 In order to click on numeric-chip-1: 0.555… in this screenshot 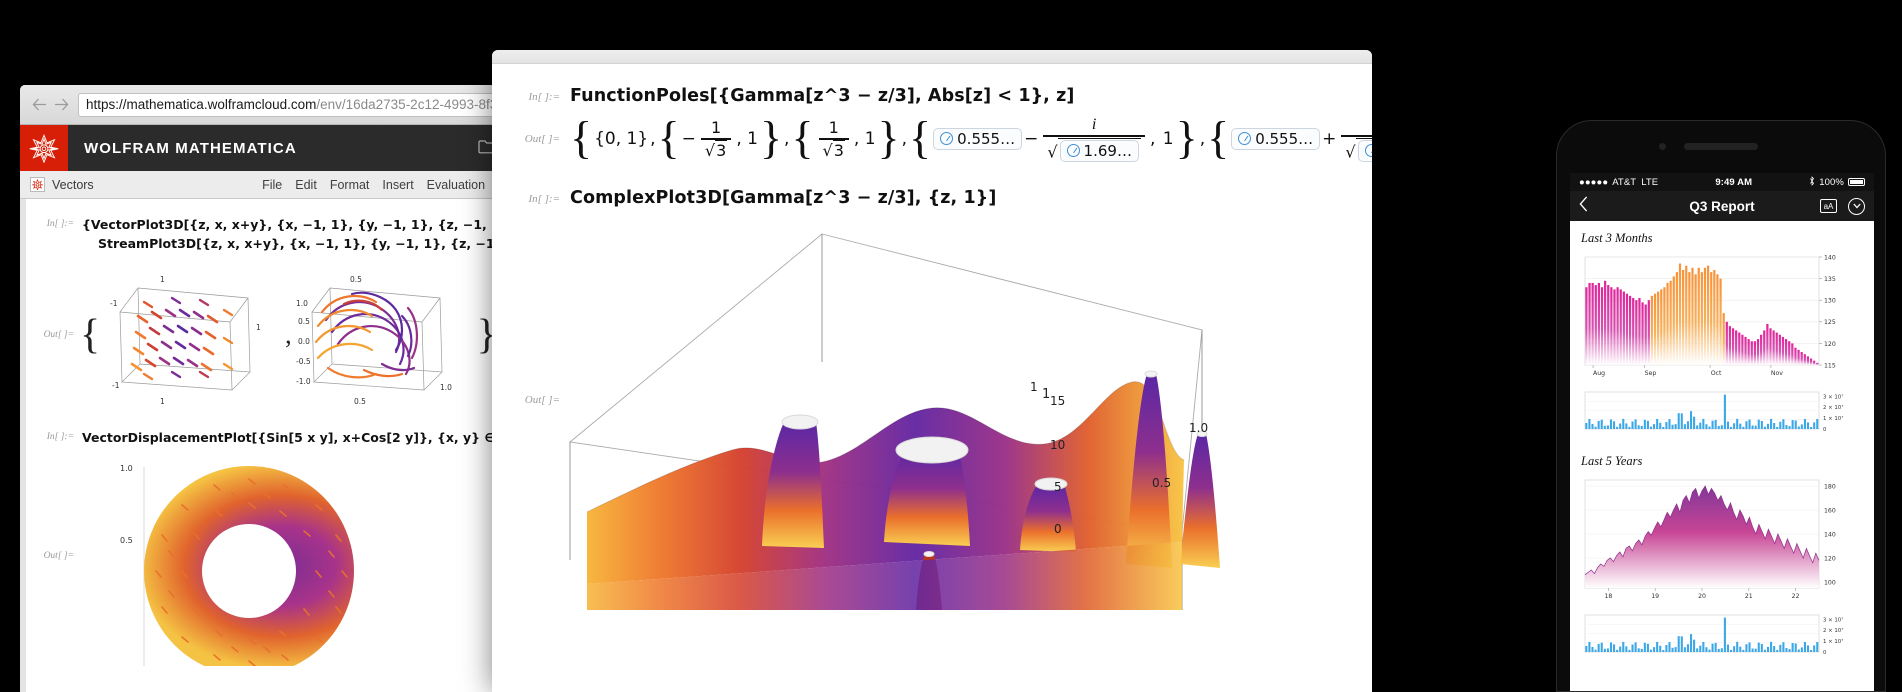, I will do `click(978, 138)`.